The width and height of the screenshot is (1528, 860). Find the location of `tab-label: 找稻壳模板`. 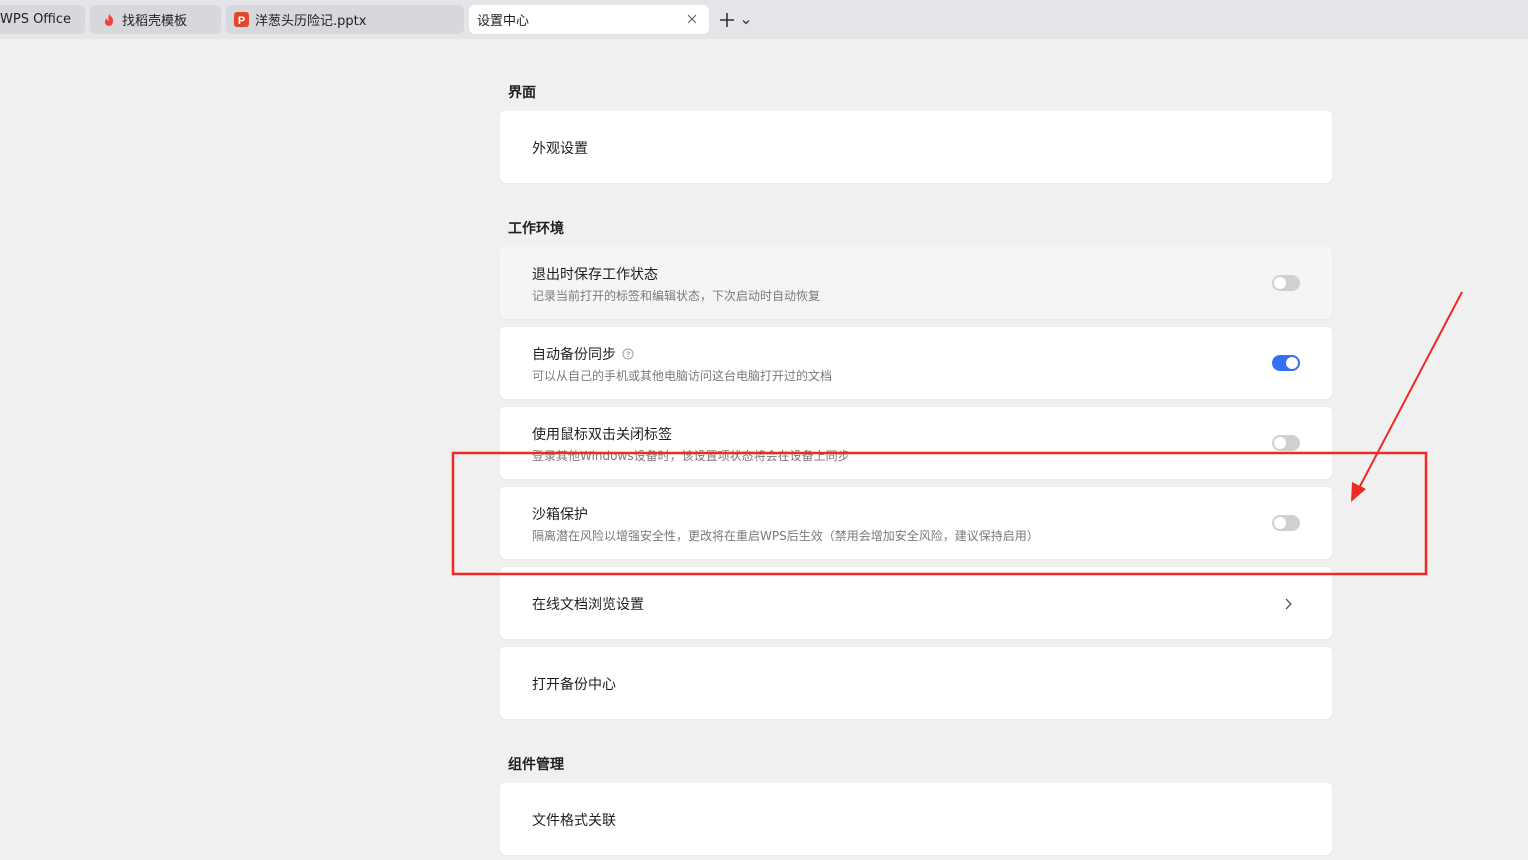

tab-label: 找稻壳模板 is located at coordinates (155, 21).